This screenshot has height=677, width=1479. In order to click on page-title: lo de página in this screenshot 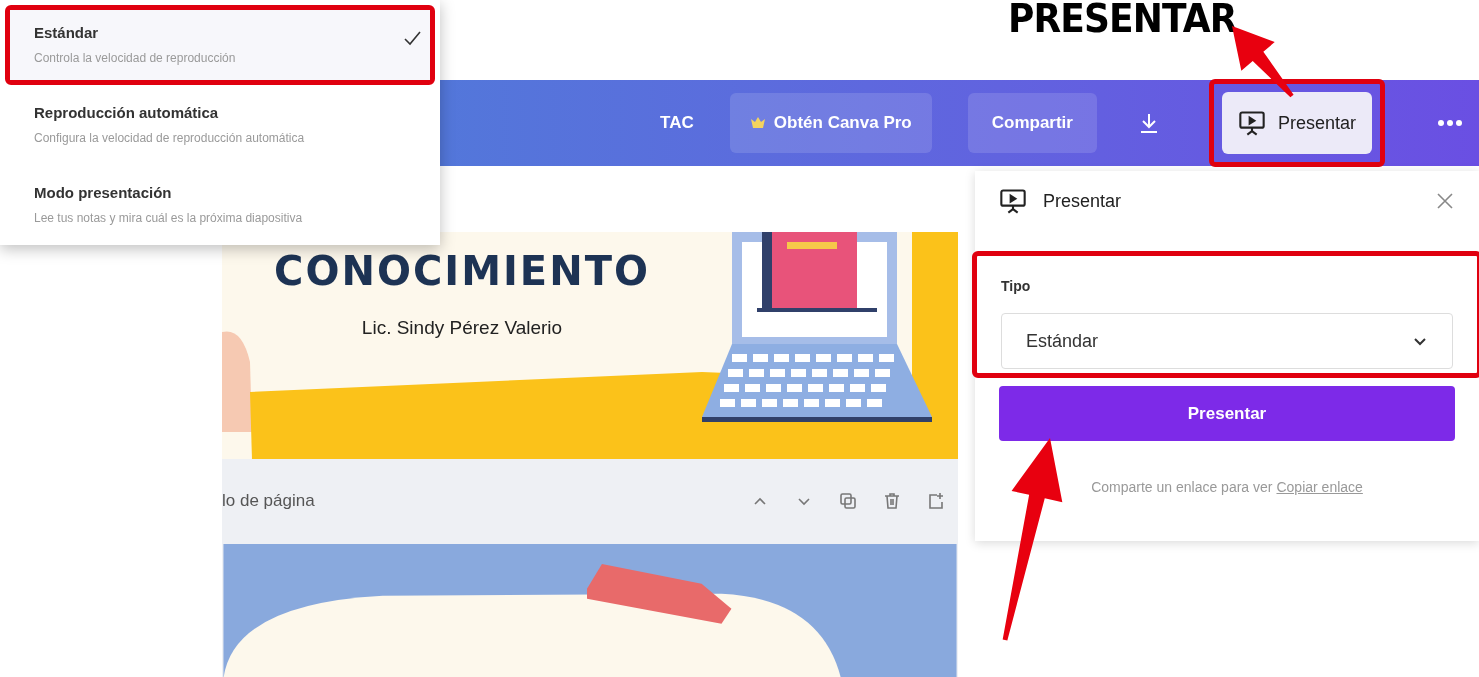, I will do `click(268, 501)`.